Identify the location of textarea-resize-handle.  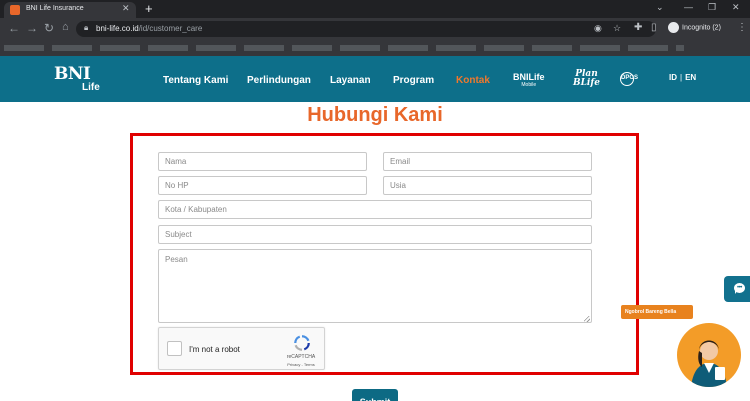
(587, 319).